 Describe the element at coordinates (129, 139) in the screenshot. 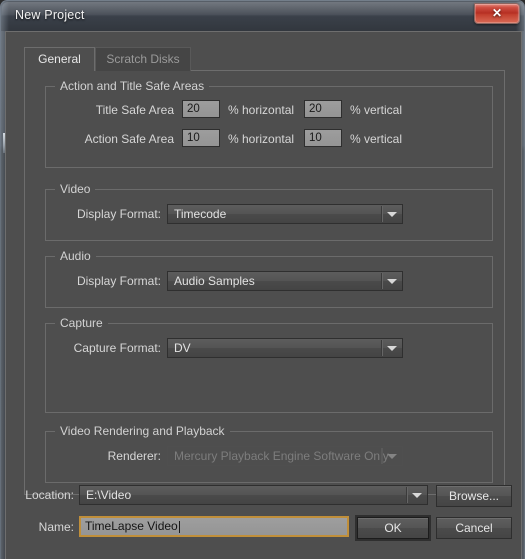

I see `action-safe-area-label: Action Safe Area` at that location.